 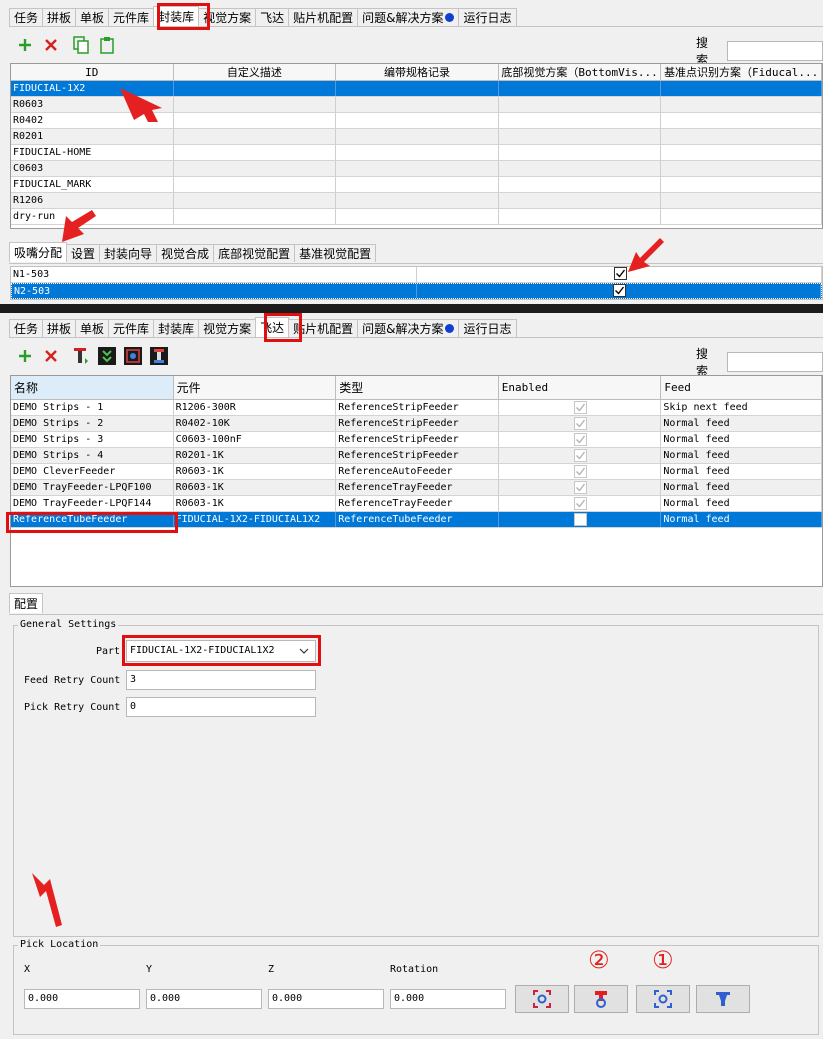 What do you see at coordinates (416, 217) in the screenshot?
I see `table-row: dry-run` at bounding box center [416, 217].